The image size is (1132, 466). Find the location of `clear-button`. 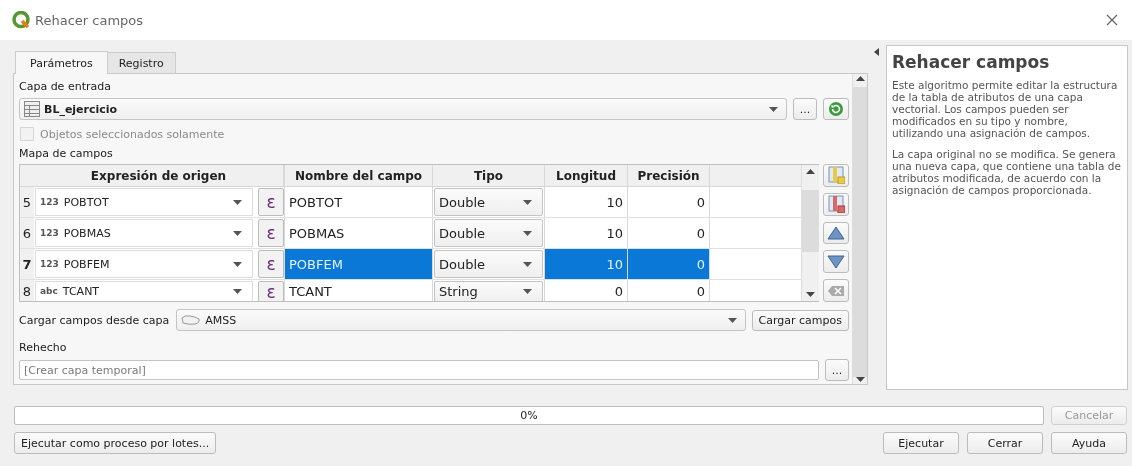

clear-button is located at coordinates (836, 290).